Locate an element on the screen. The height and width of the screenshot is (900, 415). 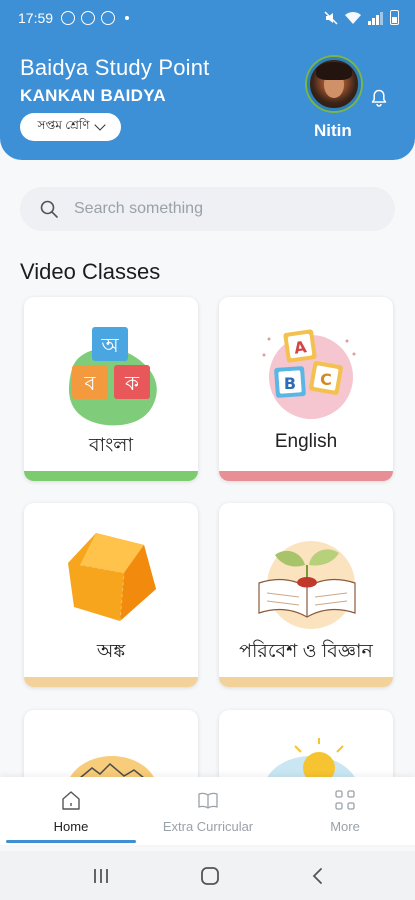
card-label: English is located at coordinates (306, 441).